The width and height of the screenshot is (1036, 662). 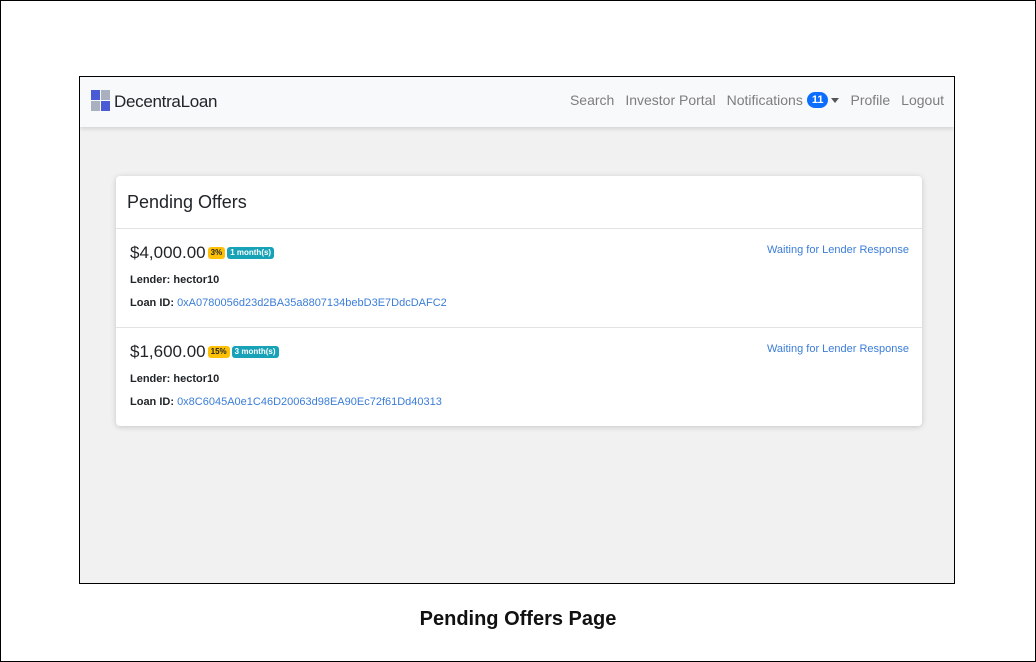 What do you see at coordinates (168, 351) in the screenshot?
I see `offer-amount: $1,600.00` at bounding box center [168, 351].